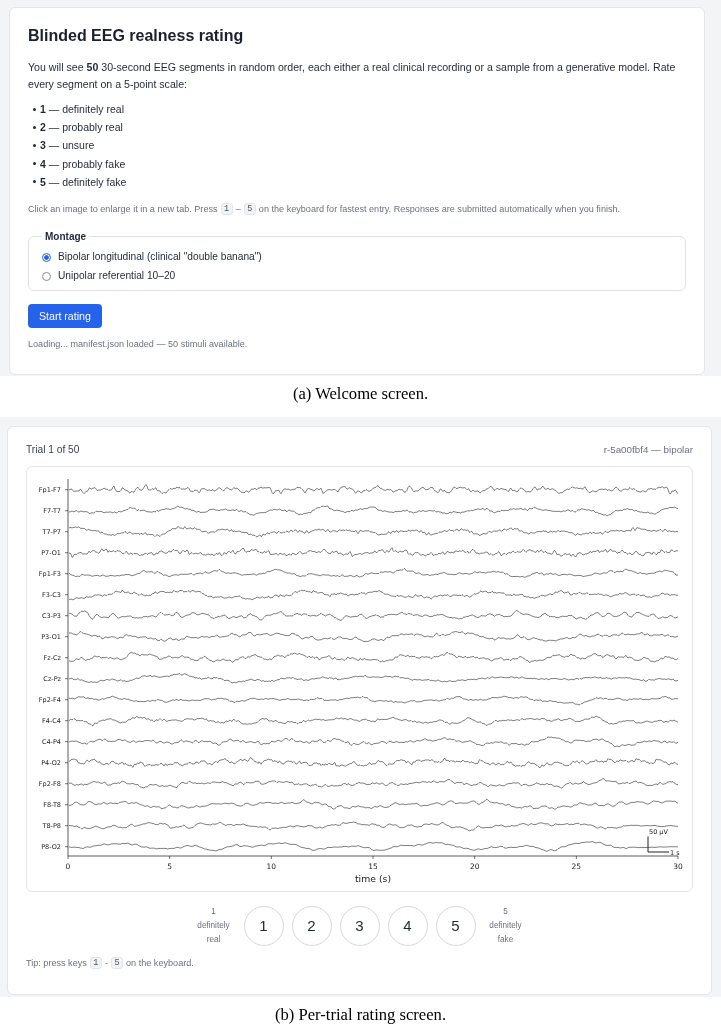  I want to click on rating-button: 3, so click(359, 925).